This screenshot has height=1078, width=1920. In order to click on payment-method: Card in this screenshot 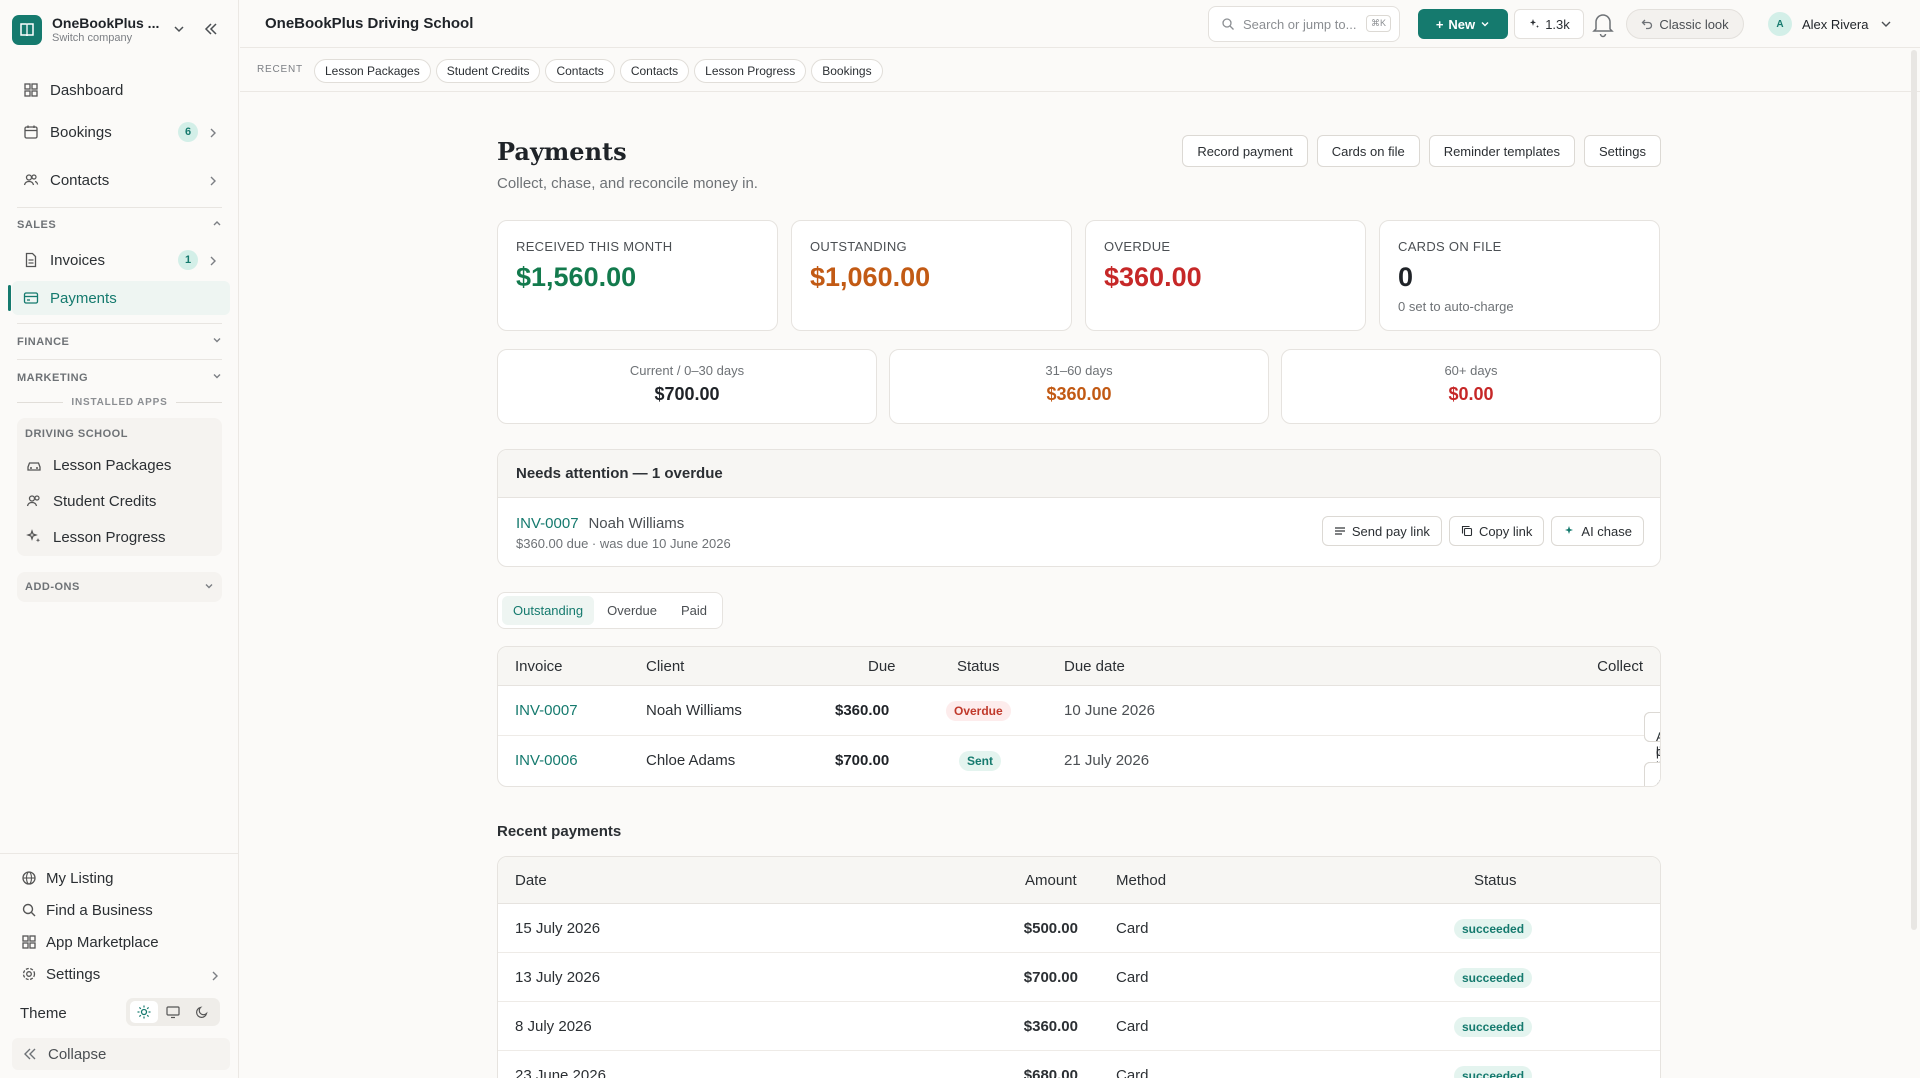, I will do `click(1132, 1072)`.